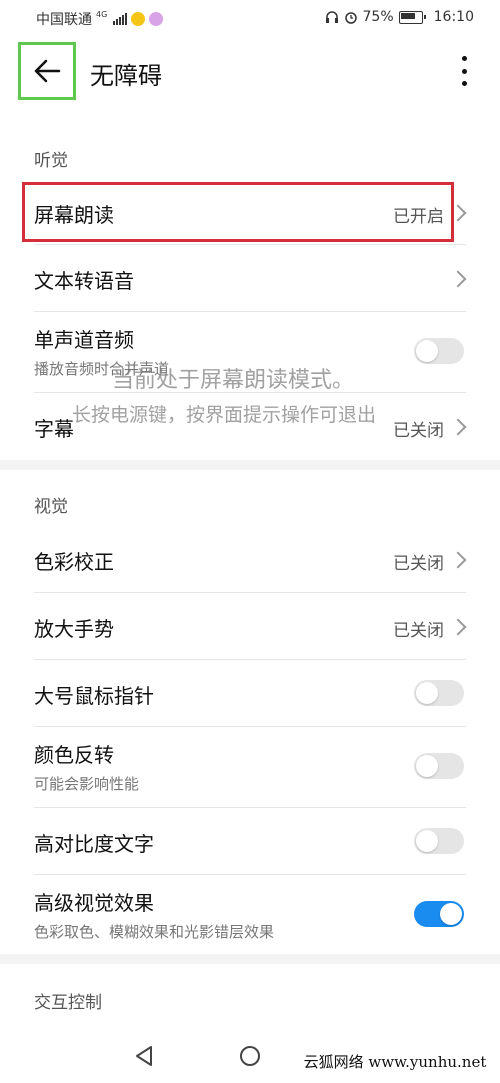 The width and height of the screenshot is (500, 1083). I want to click on color-inversion-toggle, so click(439, 766).